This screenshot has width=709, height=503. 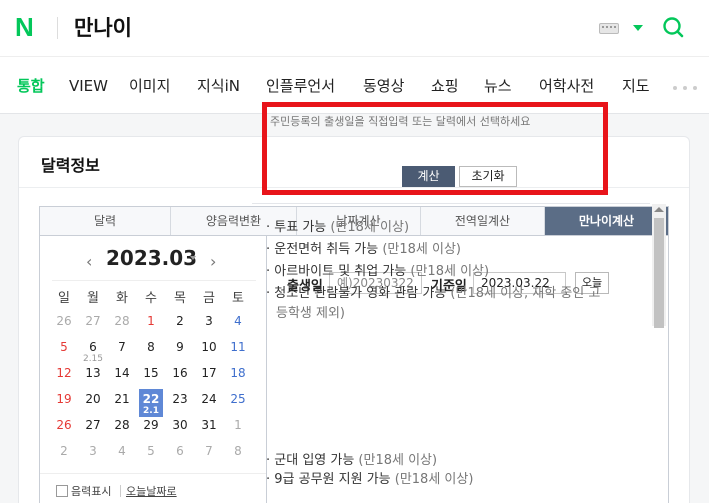 What do you see at coordinates (154, 280) in the screenshot?
I see `calendar-divider` at bounding box center [154, 280].